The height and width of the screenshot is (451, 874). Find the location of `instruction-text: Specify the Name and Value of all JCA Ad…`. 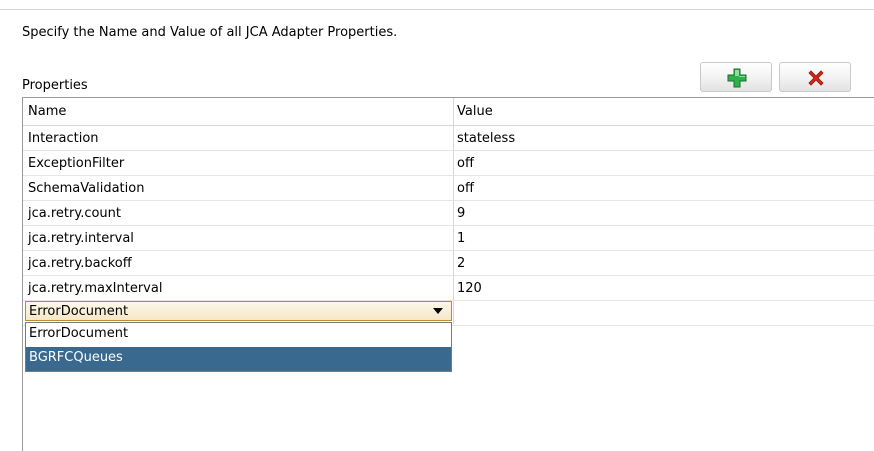

instruction-text: Specify the Name and Value of all JCA Ad… is located at coordinates (210, 32).